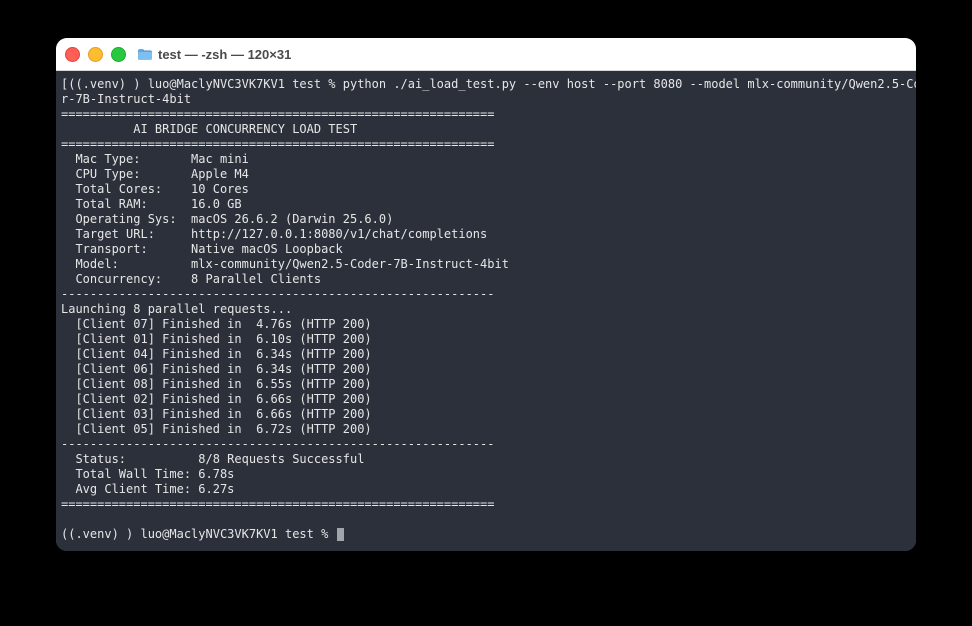 This screenshot has width=972, height=626. I want to click on terminal-line: Total Wall Time: 6.78s, so click(148, 474).